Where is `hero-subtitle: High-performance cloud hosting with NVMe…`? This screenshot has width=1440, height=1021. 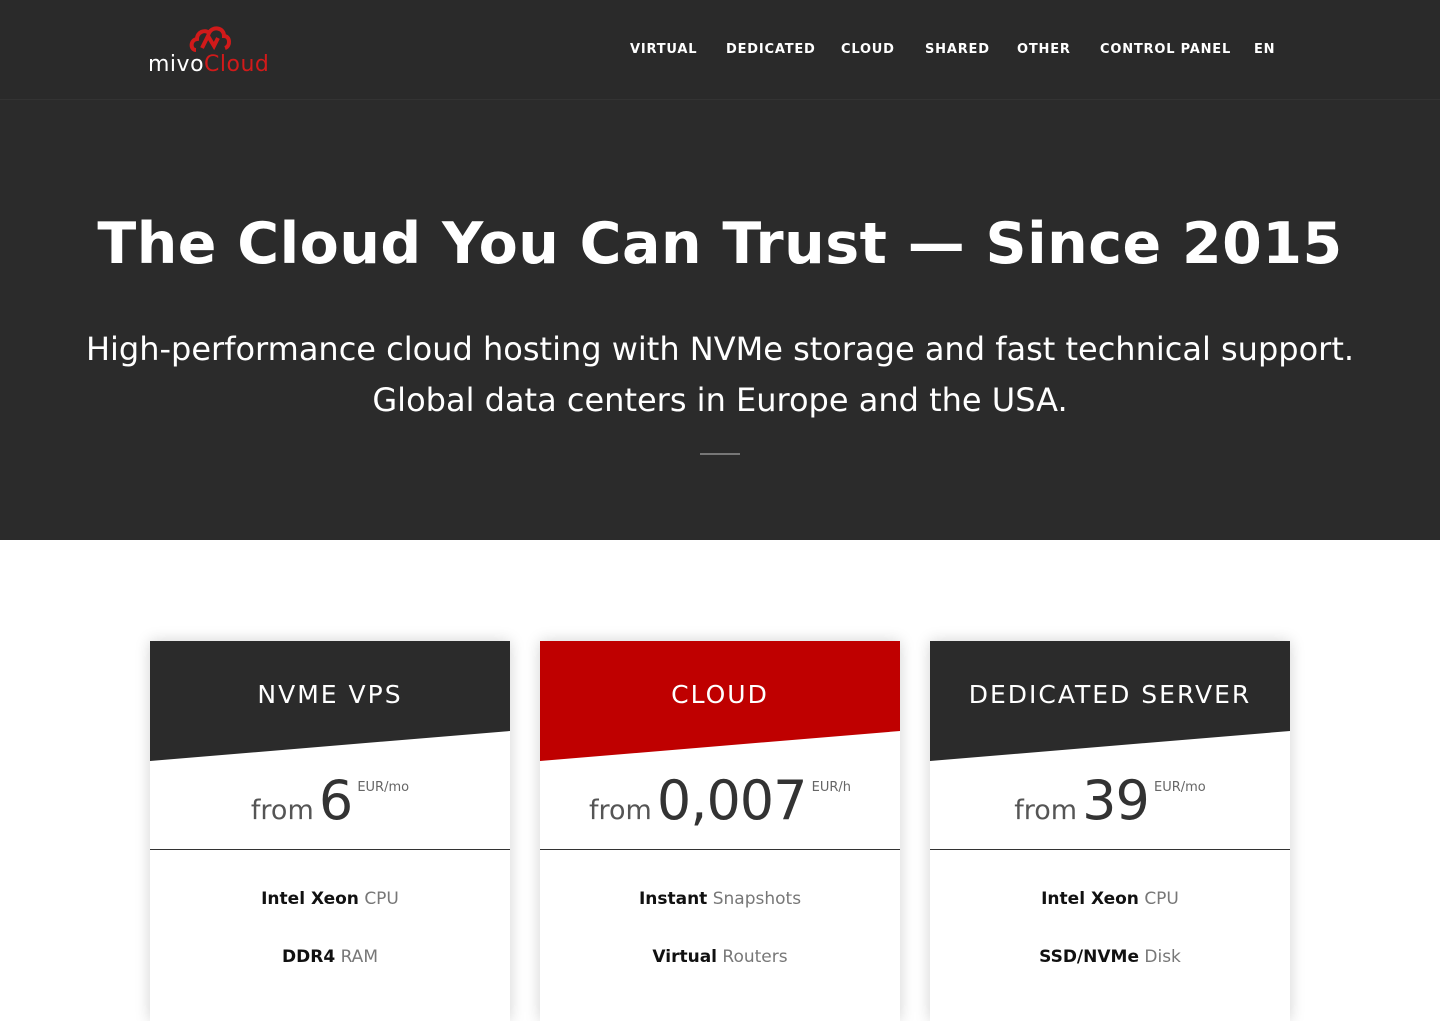 hero-subtitle: High-performance cloud hosting with NVMe… is located at coordinates (720, 375).